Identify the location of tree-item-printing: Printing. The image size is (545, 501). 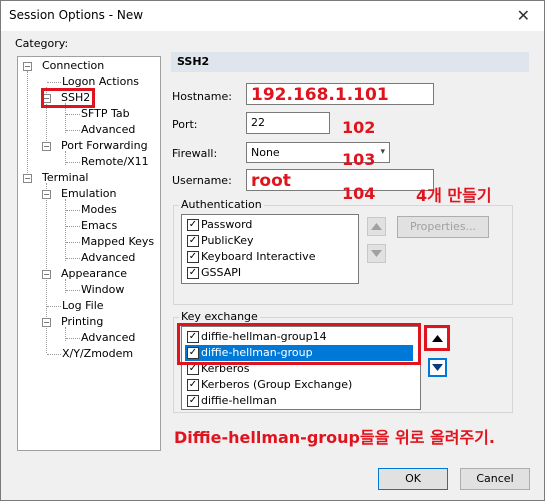
(82, 322).